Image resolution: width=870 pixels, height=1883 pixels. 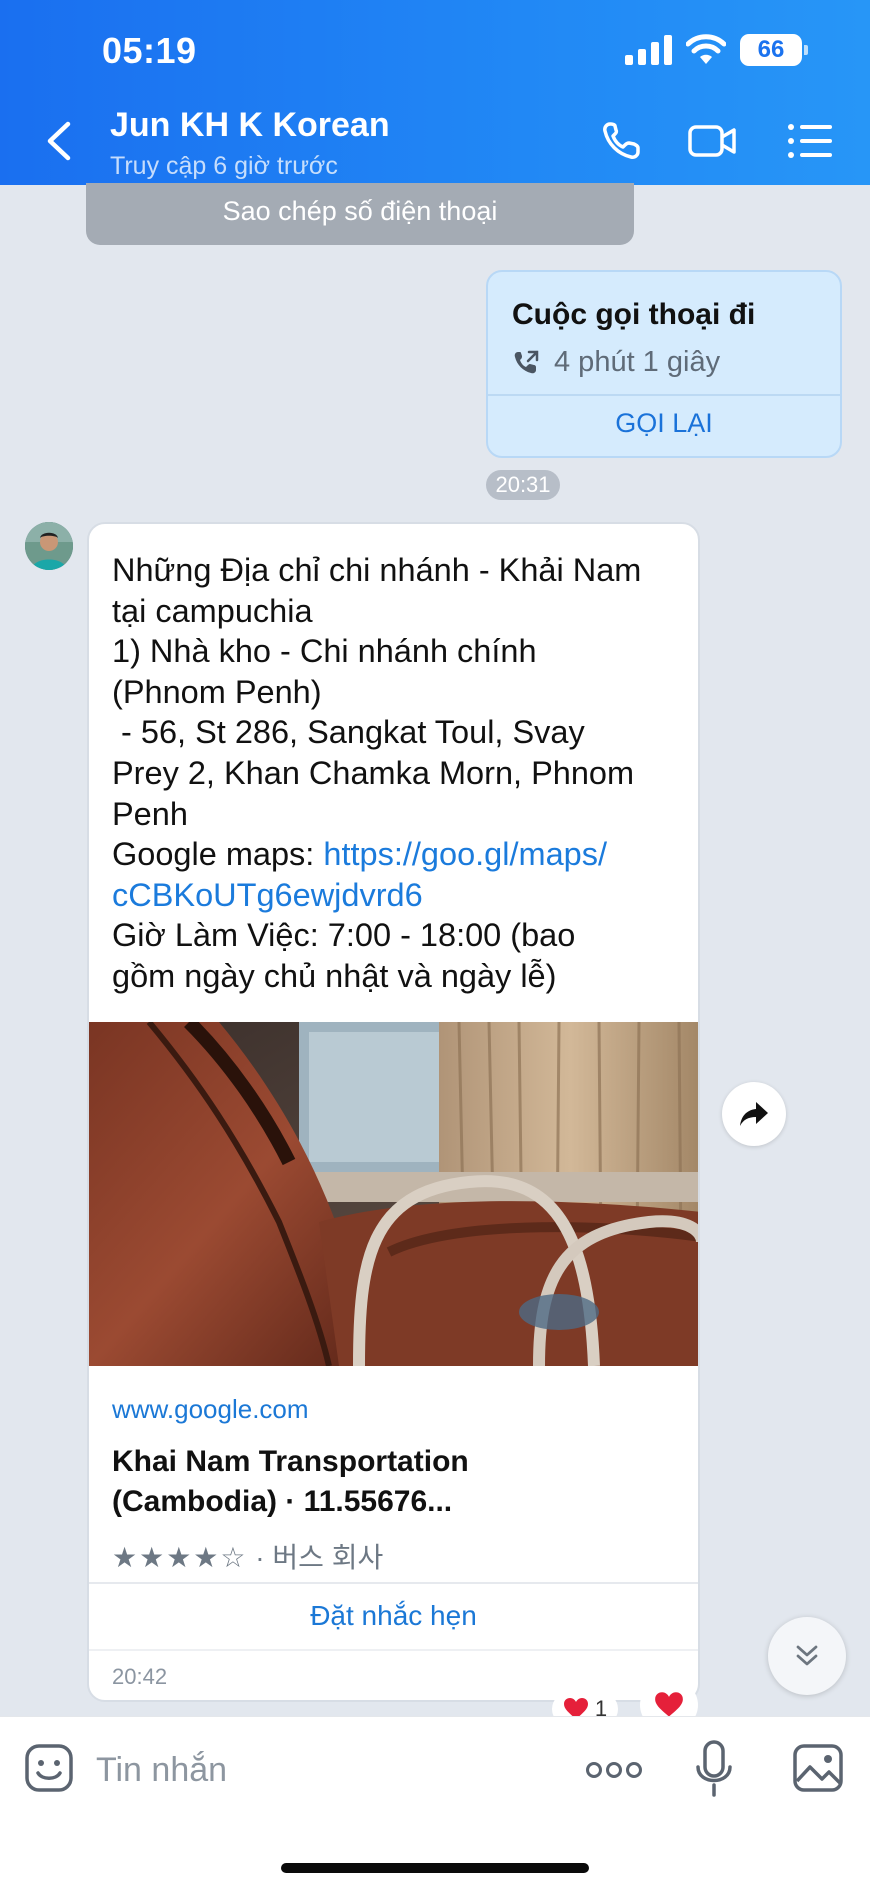 What do you see at coordinates (360, 214) in the screenshot?
I see `copy-phone-button: Sao chép số điện thoại` at bounding box center [360, 214].